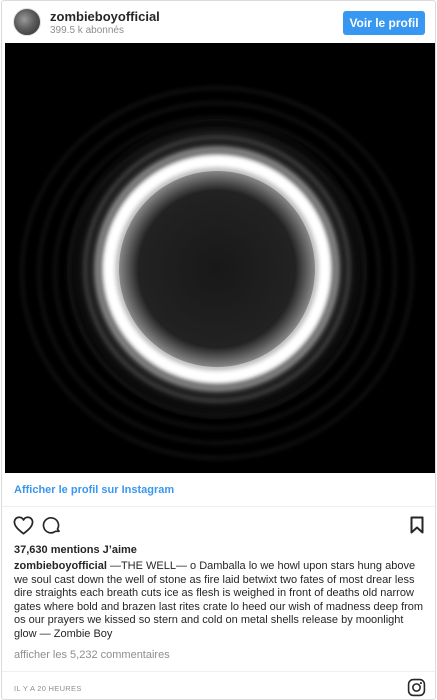 Image resolution: width=437 pixels, height=700 pixels. Describe the element at coordinates (94, 490) in the screenshot. I see `view-profile-link: Afficher le profil sur Instagram` at that location.